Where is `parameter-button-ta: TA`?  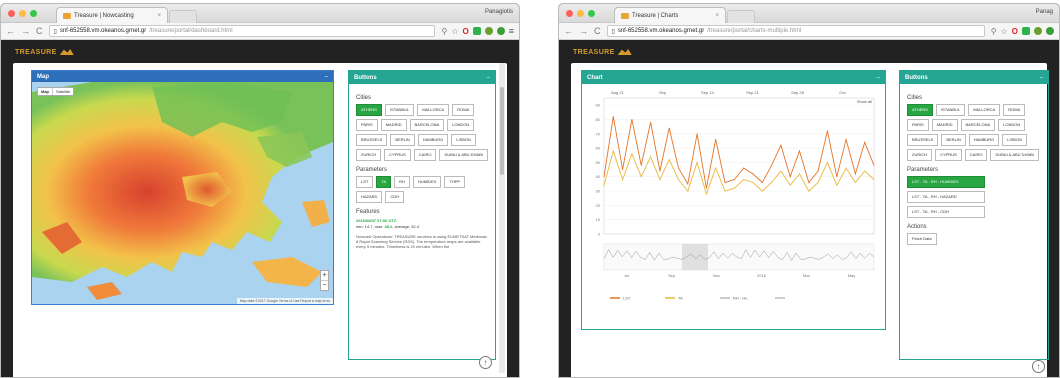
parameter-button-ta: TA is located at coordinates (384, 182).